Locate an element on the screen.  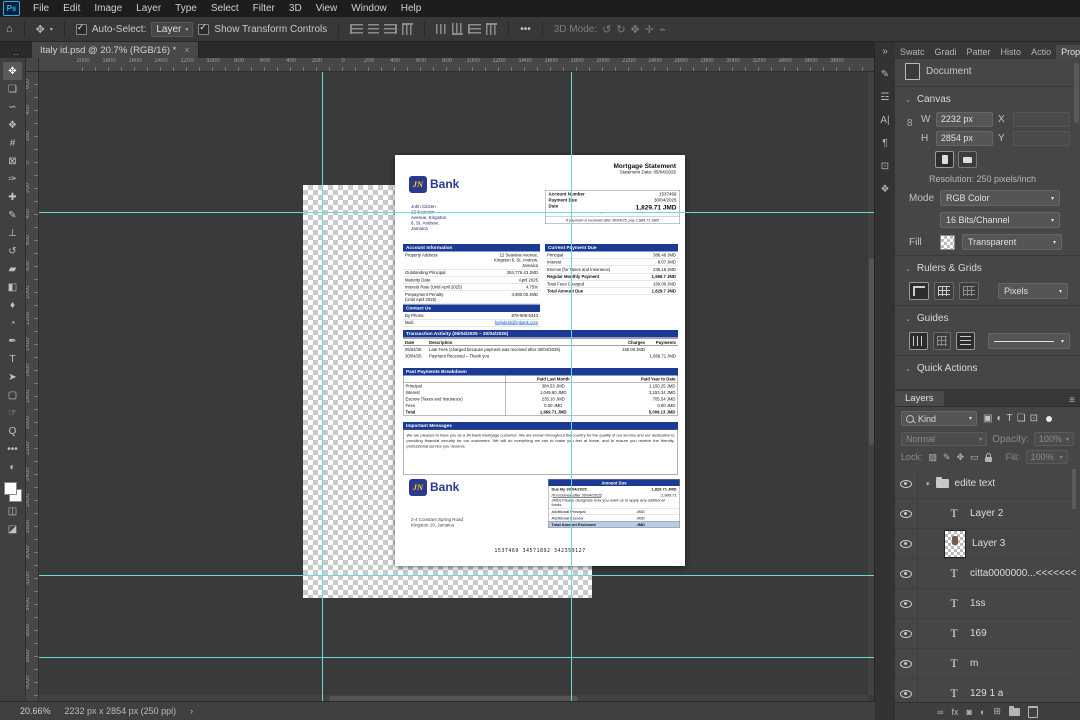
distribute-top-icon is located at coordinates (492, 29).